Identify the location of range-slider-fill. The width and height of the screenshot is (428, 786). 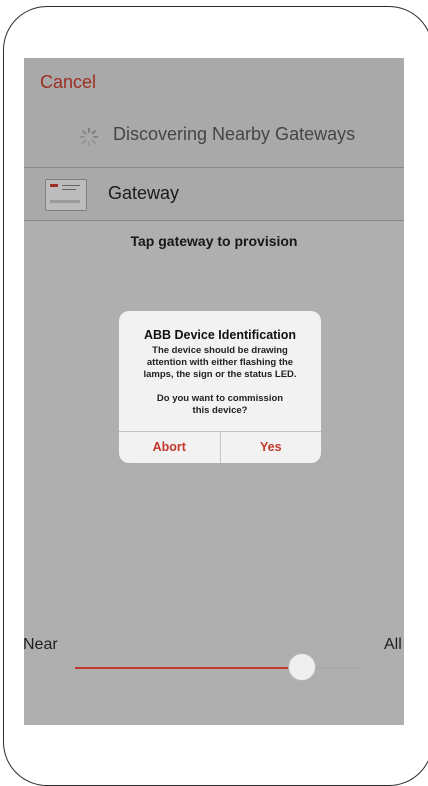
(188, 668).